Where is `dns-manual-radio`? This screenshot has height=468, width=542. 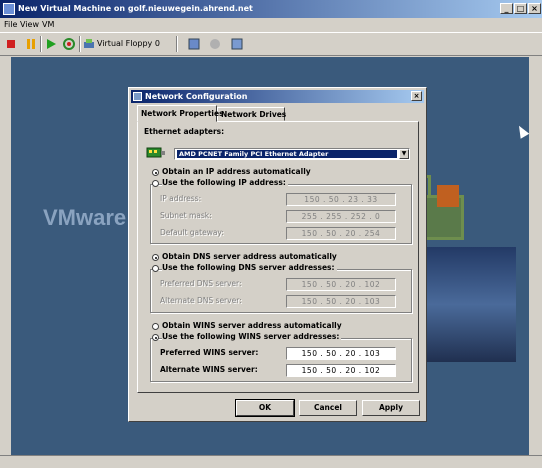
dns-manual-radio is located at coordinates (155, 268).